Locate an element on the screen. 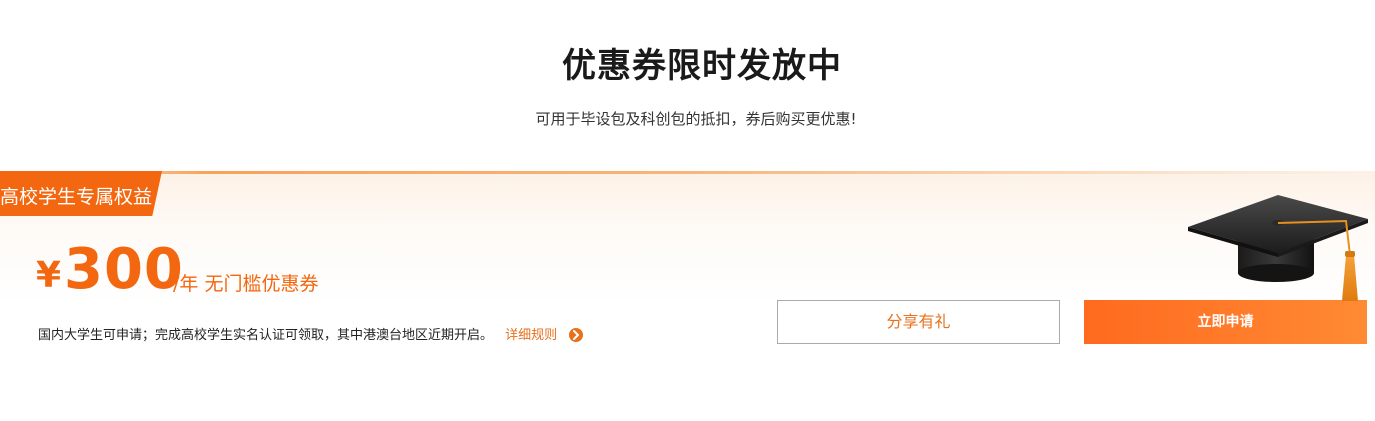 The width and height of the screenshot is (1375, 421). coupon-unit: /年 无门槛优惠券 is located at coordinates (246, 284).